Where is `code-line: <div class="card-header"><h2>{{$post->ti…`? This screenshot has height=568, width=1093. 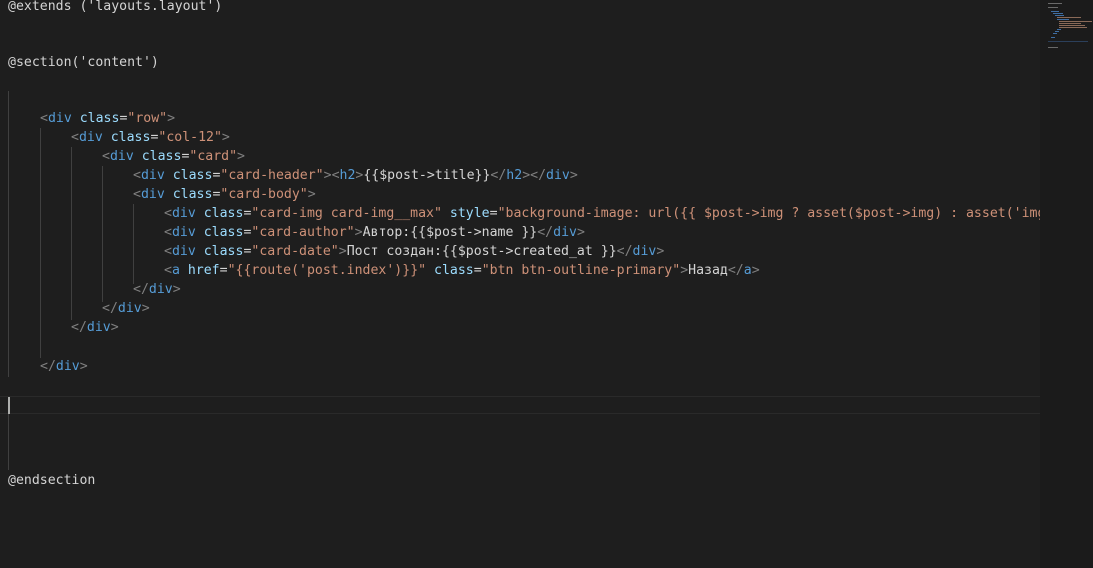 code-line: <div class="card-header"><h2>{{$post->ti… is located at coordinates (355, 176).